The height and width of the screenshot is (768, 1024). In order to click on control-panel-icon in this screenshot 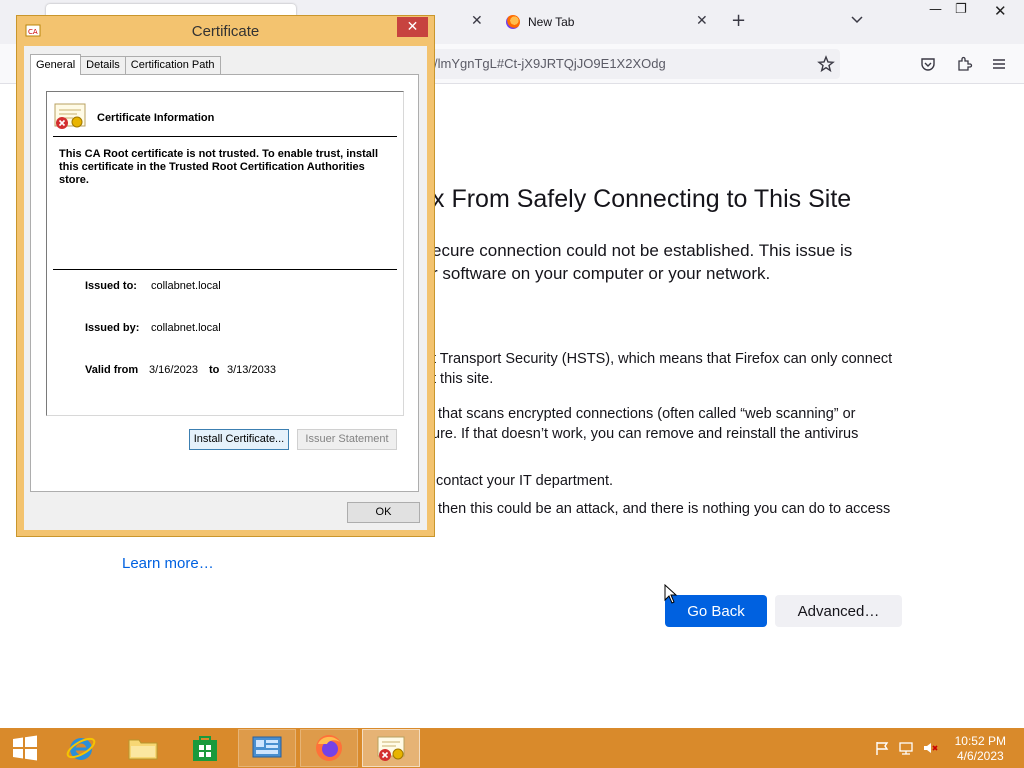, I will do `click(267, 747)`.